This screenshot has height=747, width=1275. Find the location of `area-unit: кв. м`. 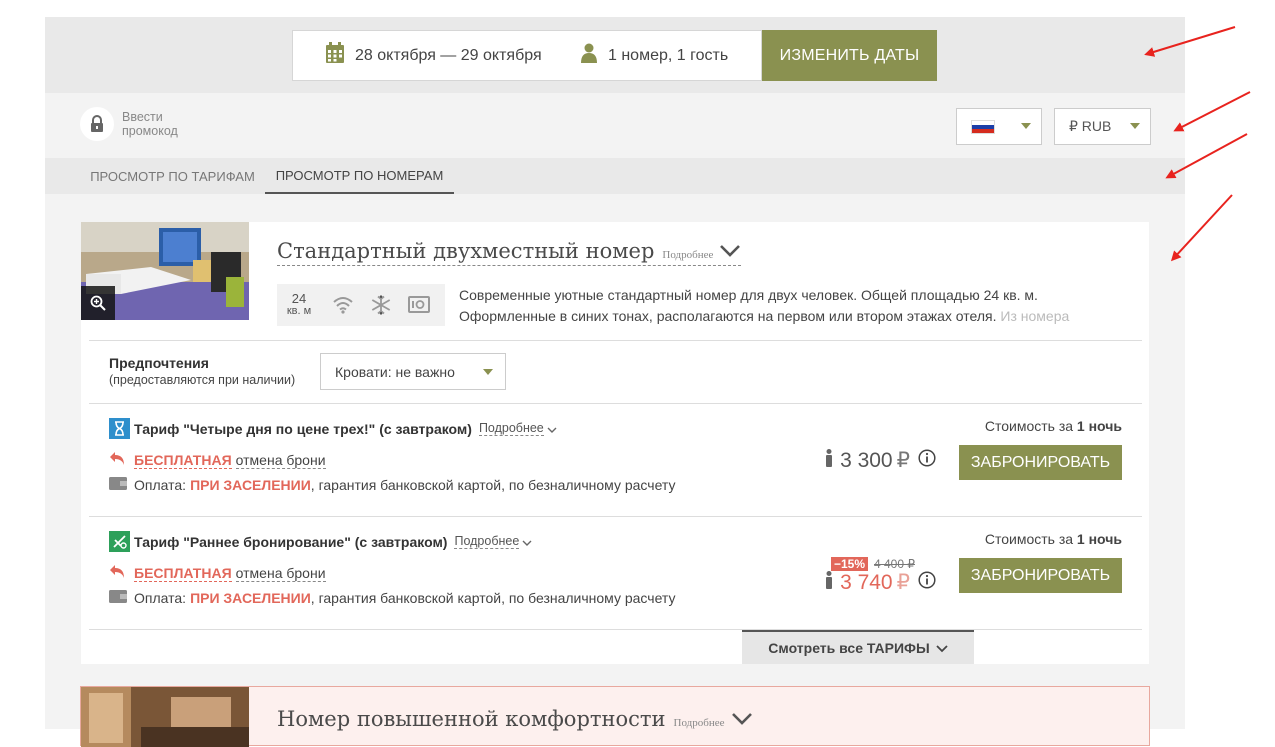

area-unit: кв. м is located at coordinates (299, 311).